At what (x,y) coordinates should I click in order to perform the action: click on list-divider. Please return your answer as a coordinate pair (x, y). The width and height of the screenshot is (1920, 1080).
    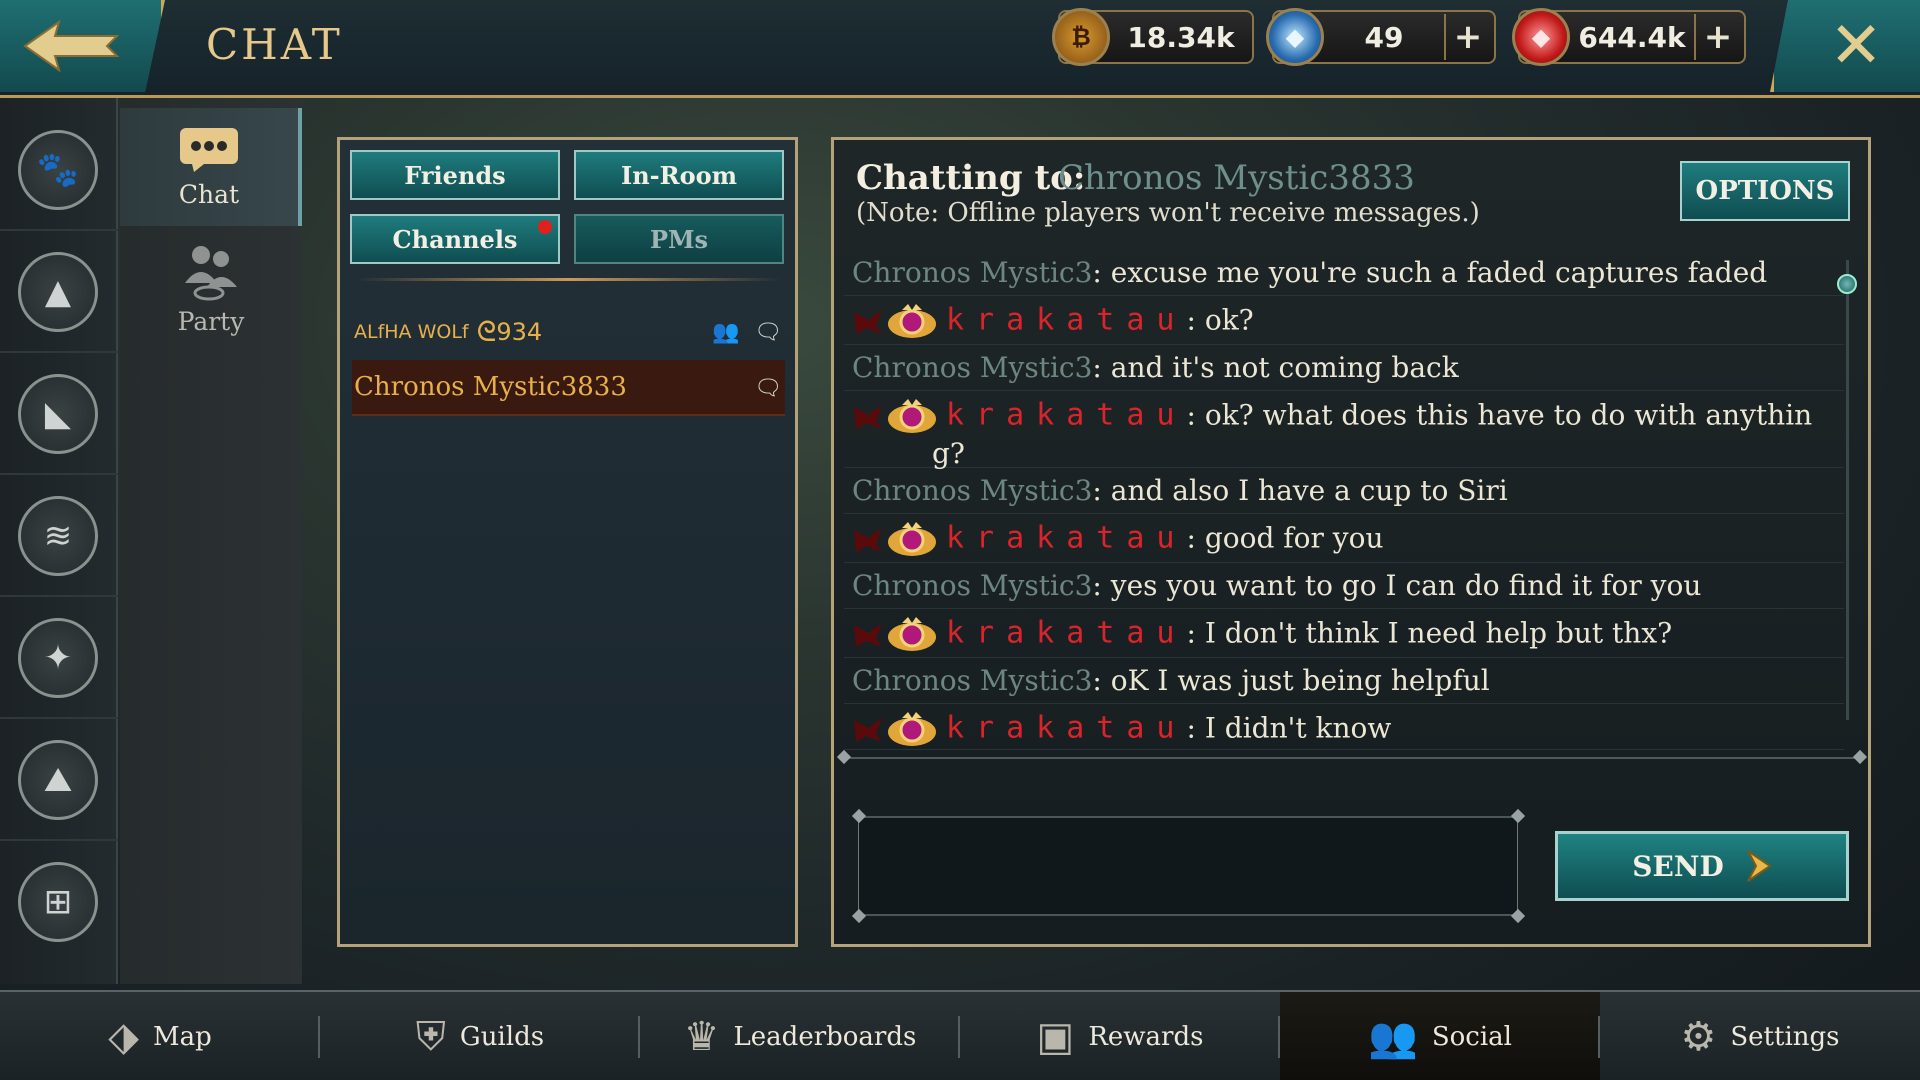
    Looking at the image, I should click on (568, 279).